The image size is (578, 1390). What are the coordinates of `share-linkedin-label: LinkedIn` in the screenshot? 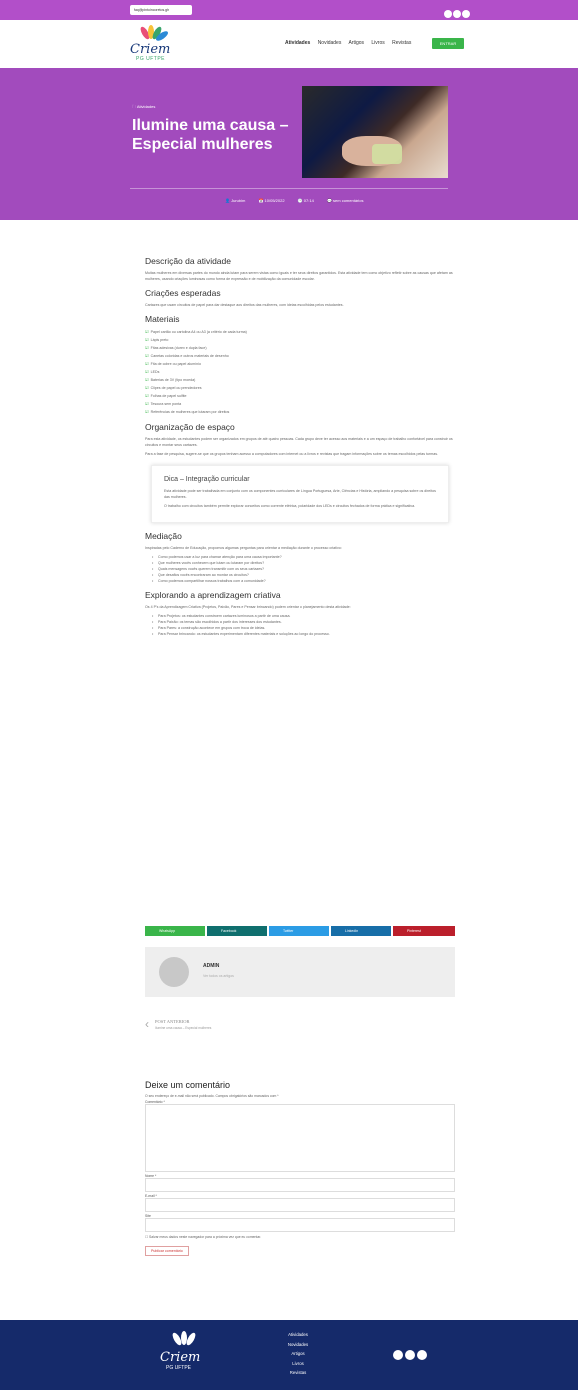 It's located at (352, 931).